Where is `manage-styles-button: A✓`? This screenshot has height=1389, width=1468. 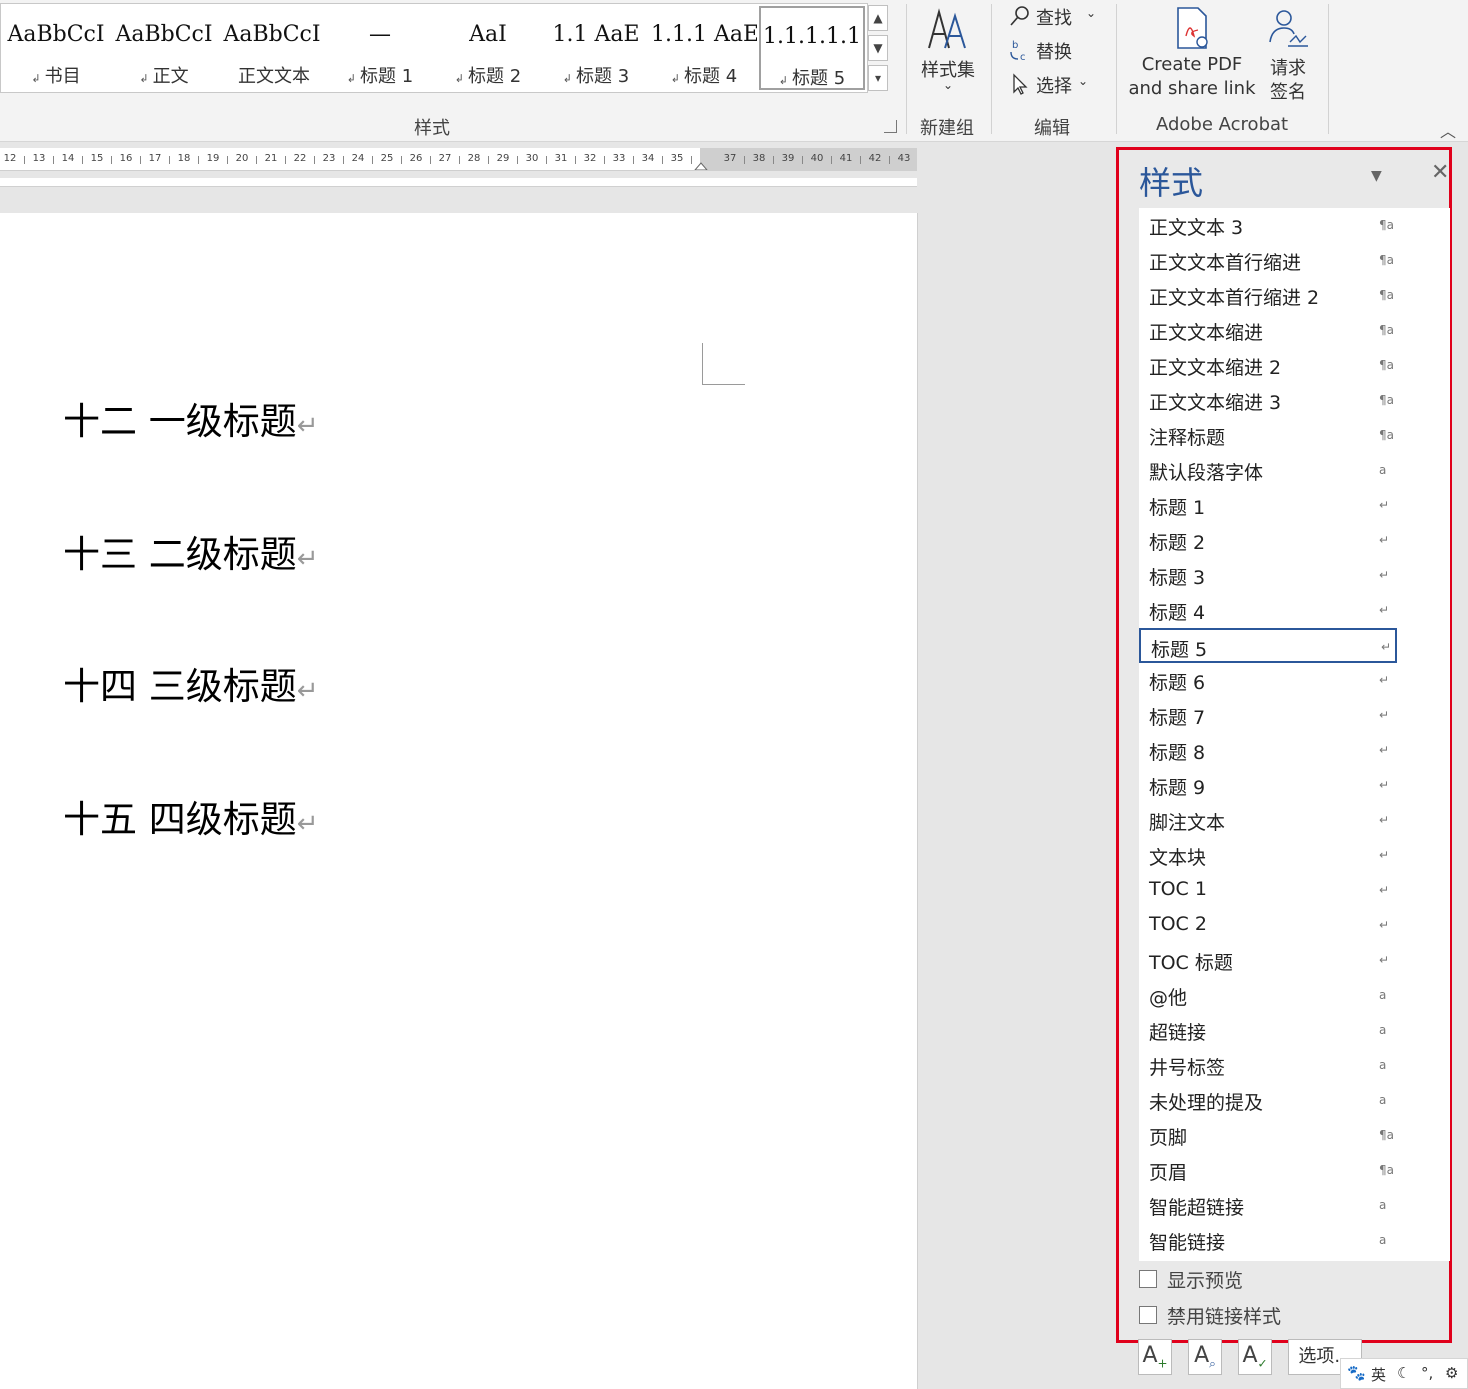
manage-styles-button: A✓ is located at coordinates (1255, 1357).